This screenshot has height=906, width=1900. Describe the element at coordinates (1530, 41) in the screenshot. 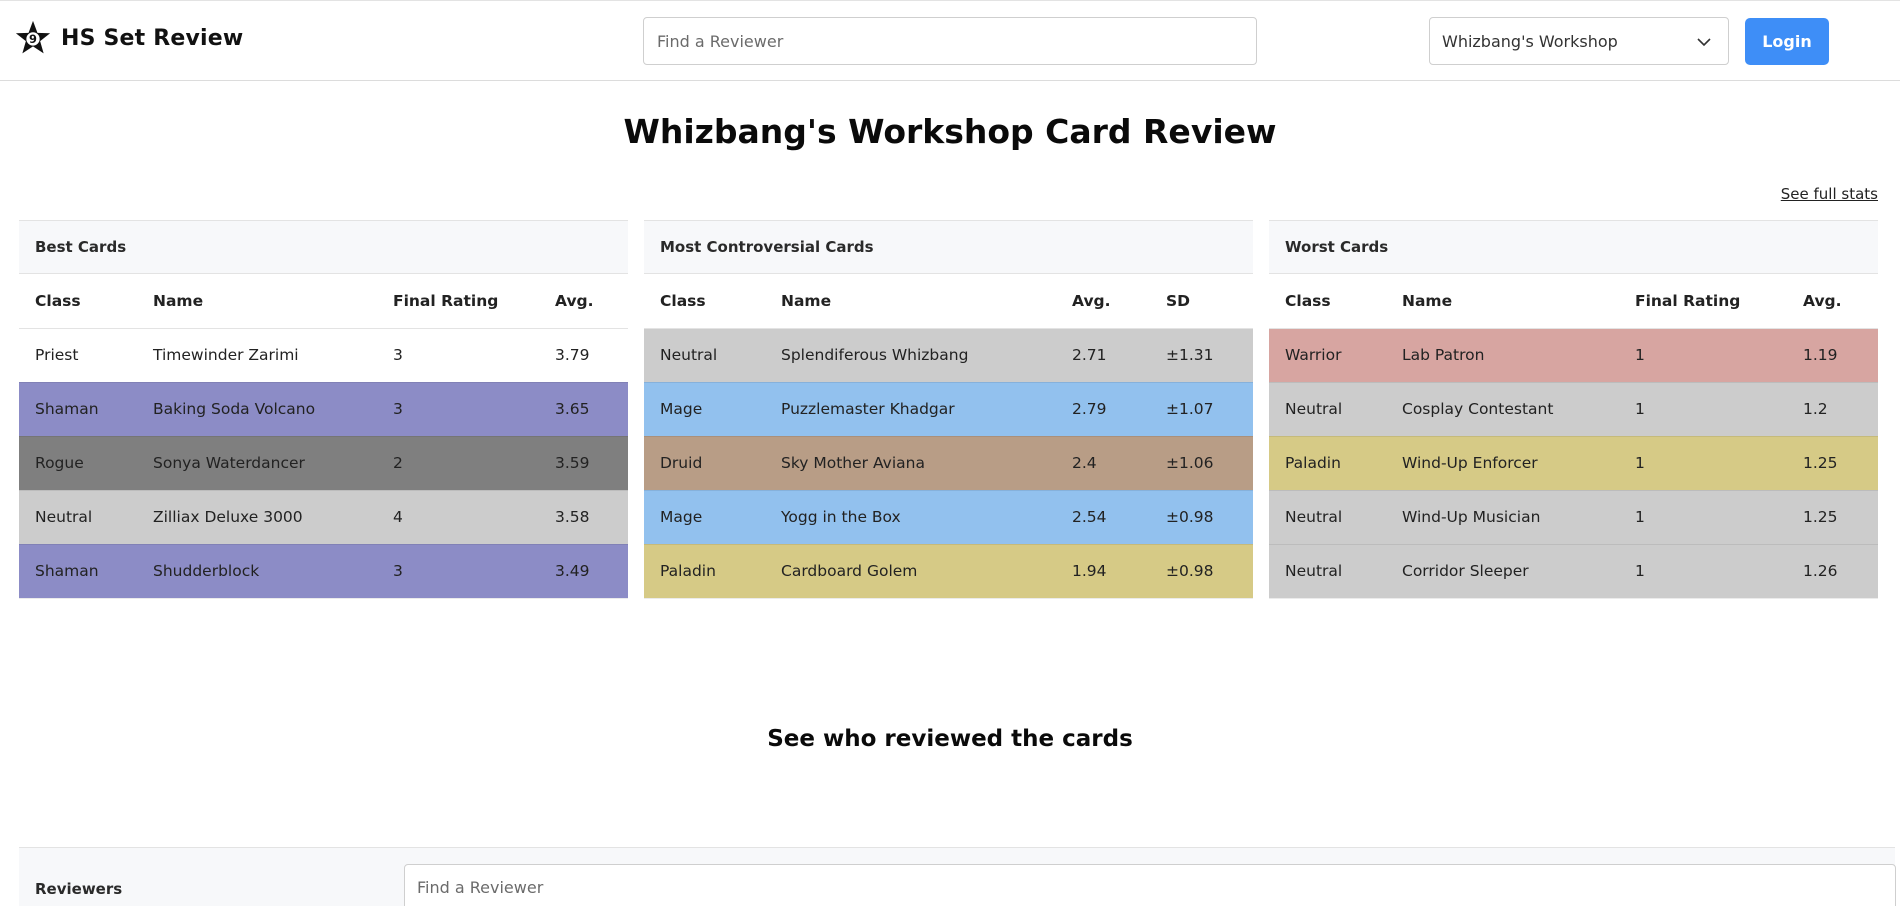

I see `set-select-value: Whizbang's Workshop` at that location.